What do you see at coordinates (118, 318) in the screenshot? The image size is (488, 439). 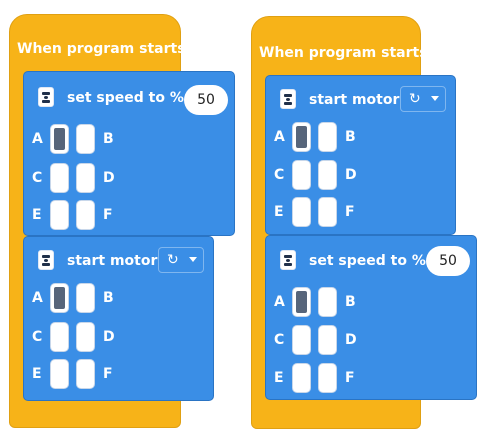 I see `start-motor-block-left: start motor ↻ A B C D E F` at bounding box center [118, 318].